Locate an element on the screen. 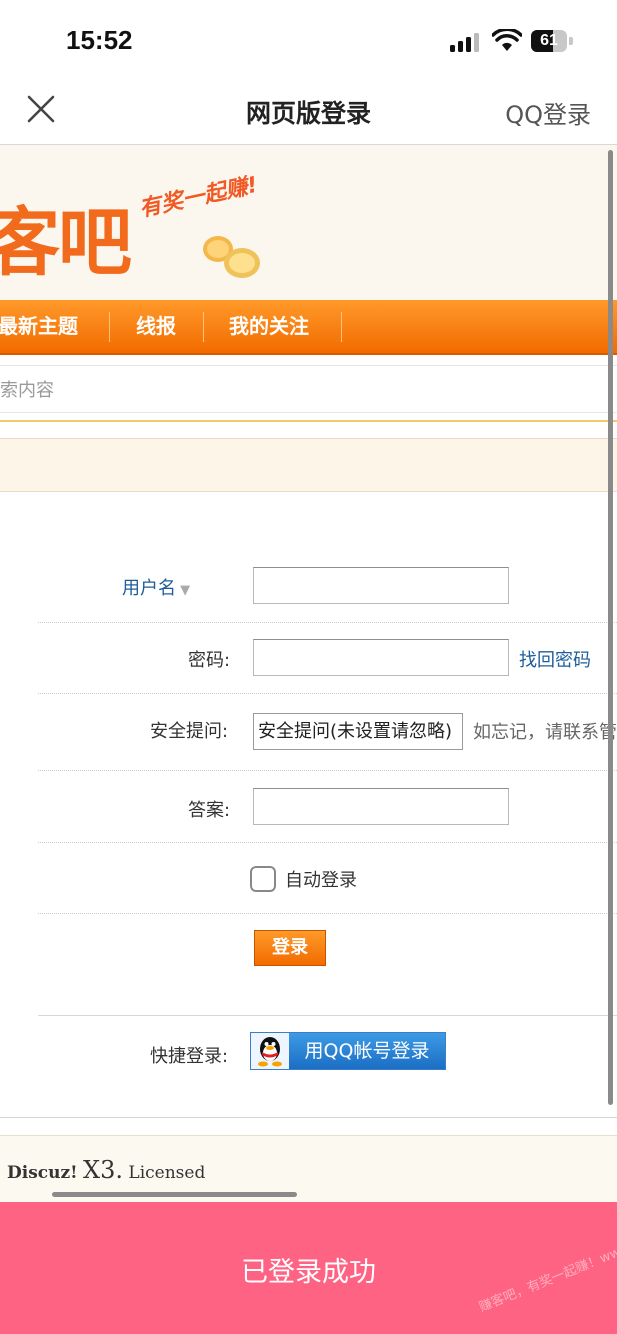 Image resolution: width=617 pixels, height=1334 pixels. security-question-label: 安全提问: is located at coordinates (189, 731).